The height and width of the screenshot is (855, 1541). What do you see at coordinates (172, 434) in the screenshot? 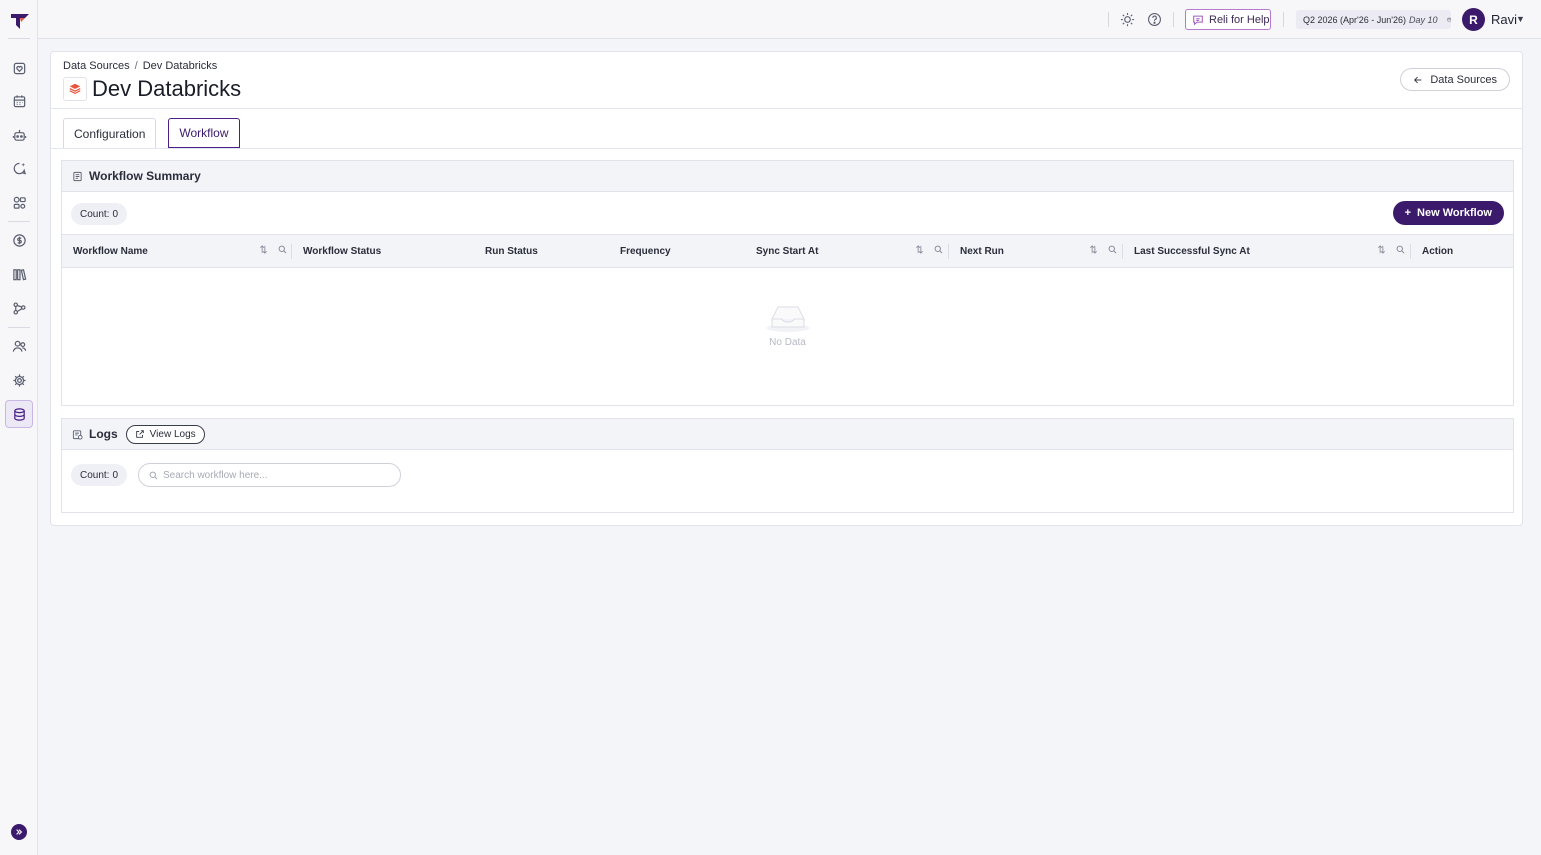
I see `view-logs-label: View Logs` at bounding box center [172, 434].